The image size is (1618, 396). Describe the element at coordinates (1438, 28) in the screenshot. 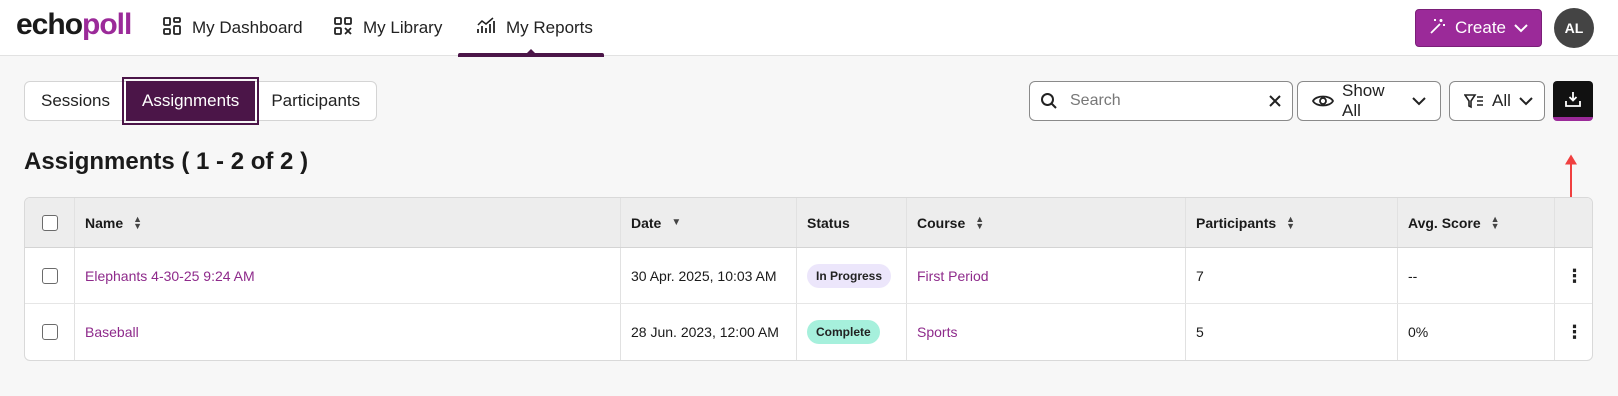

I see `magic-wand-icon` at that location.